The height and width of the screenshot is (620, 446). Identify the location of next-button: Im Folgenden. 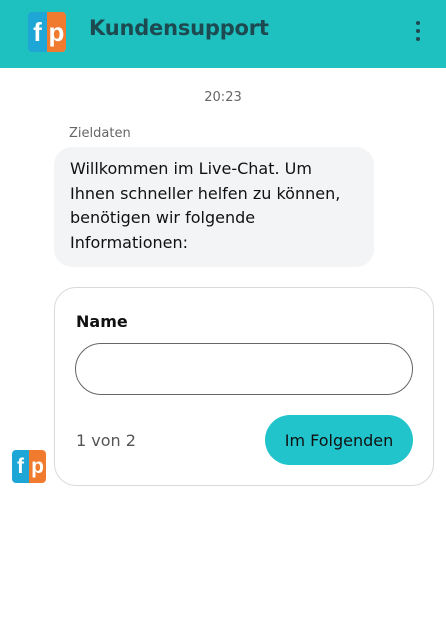
(339, 440).